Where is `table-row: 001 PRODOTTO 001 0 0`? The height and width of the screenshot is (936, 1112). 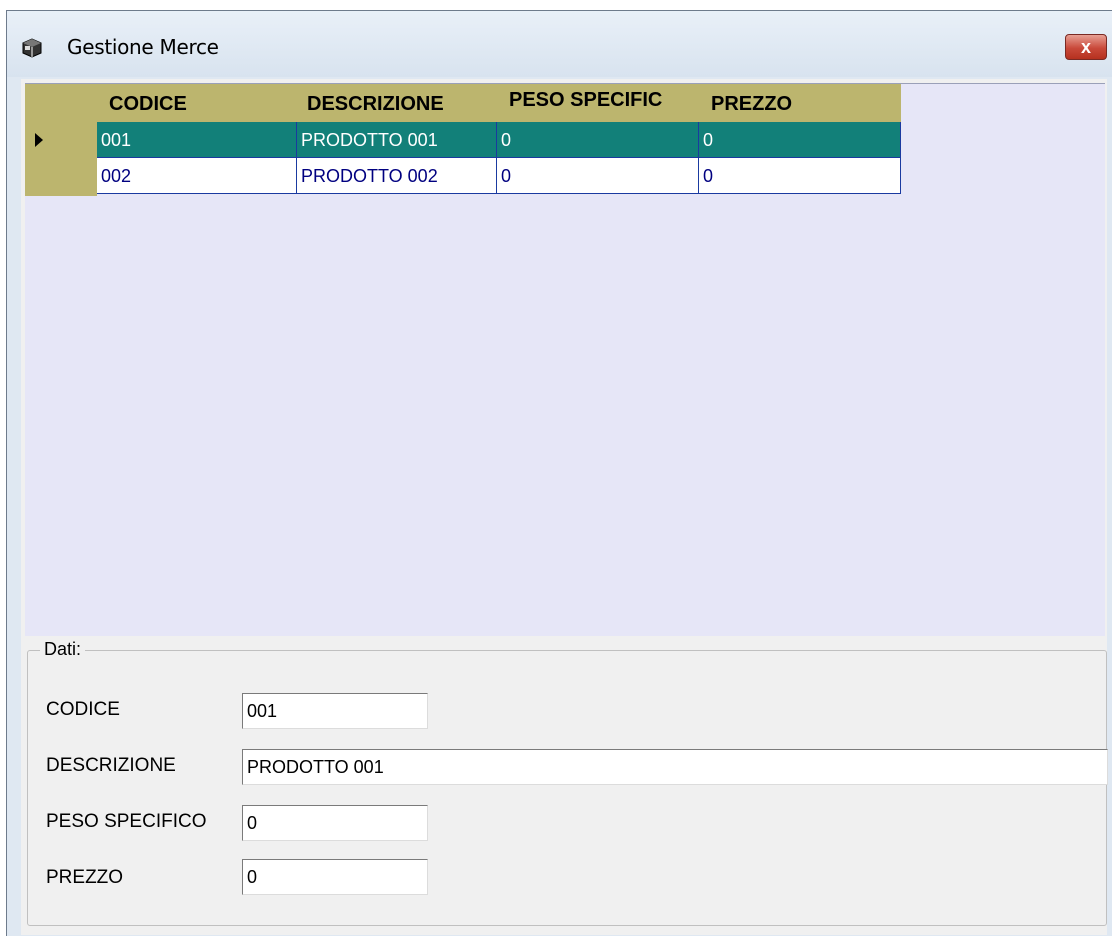 table-row: 001 PRODOTTO 001 0 0 is located at coordinates (499, 140).